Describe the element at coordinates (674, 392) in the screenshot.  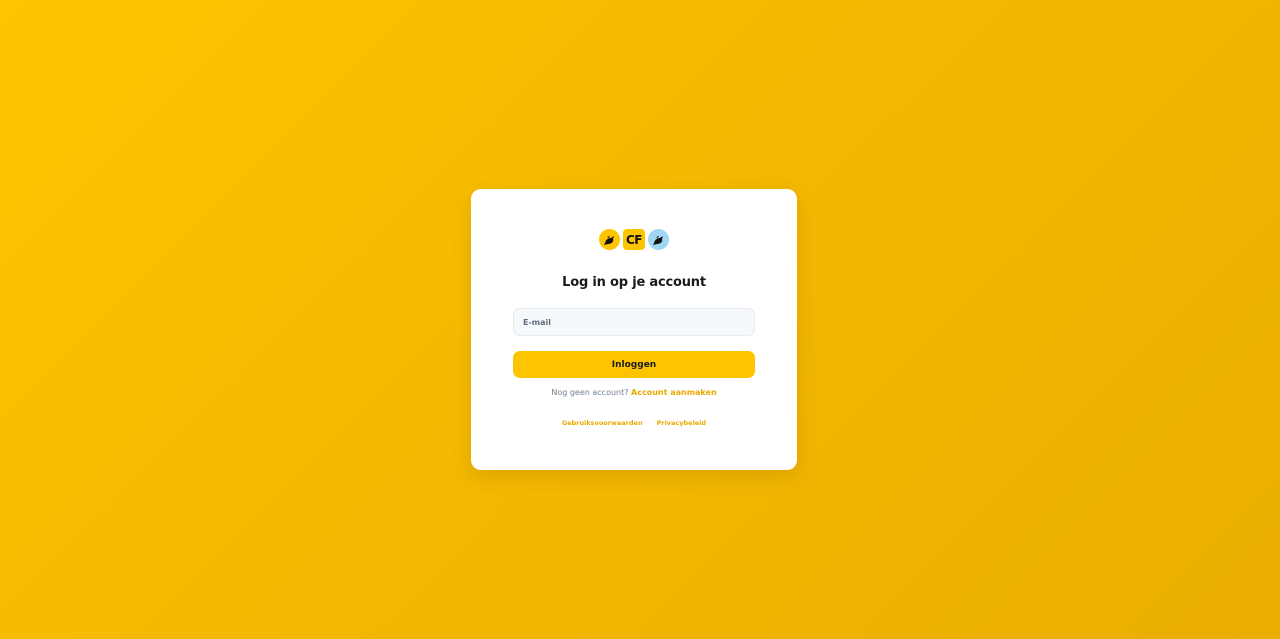
I see `create-account-link: Account aanmaken` at that location.